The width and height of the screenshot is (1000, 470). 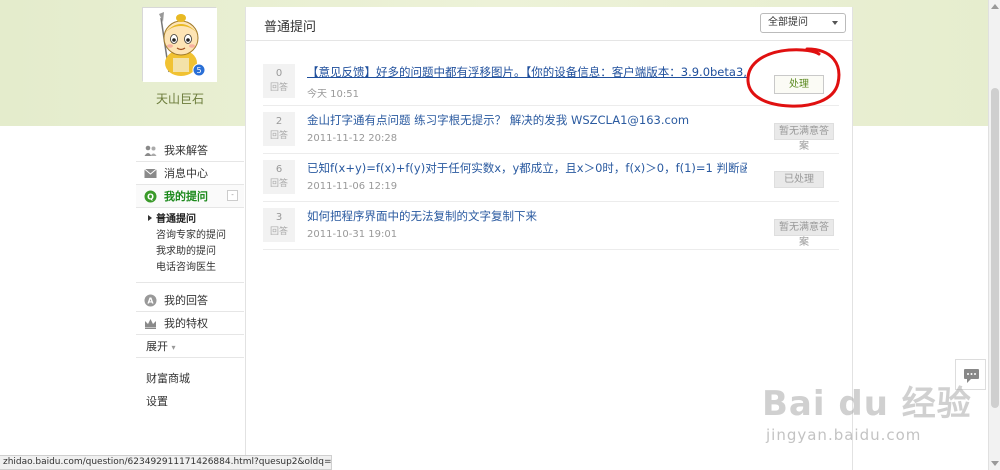 I want to click on answer-a-icon: A, so click(x=150, y=300).